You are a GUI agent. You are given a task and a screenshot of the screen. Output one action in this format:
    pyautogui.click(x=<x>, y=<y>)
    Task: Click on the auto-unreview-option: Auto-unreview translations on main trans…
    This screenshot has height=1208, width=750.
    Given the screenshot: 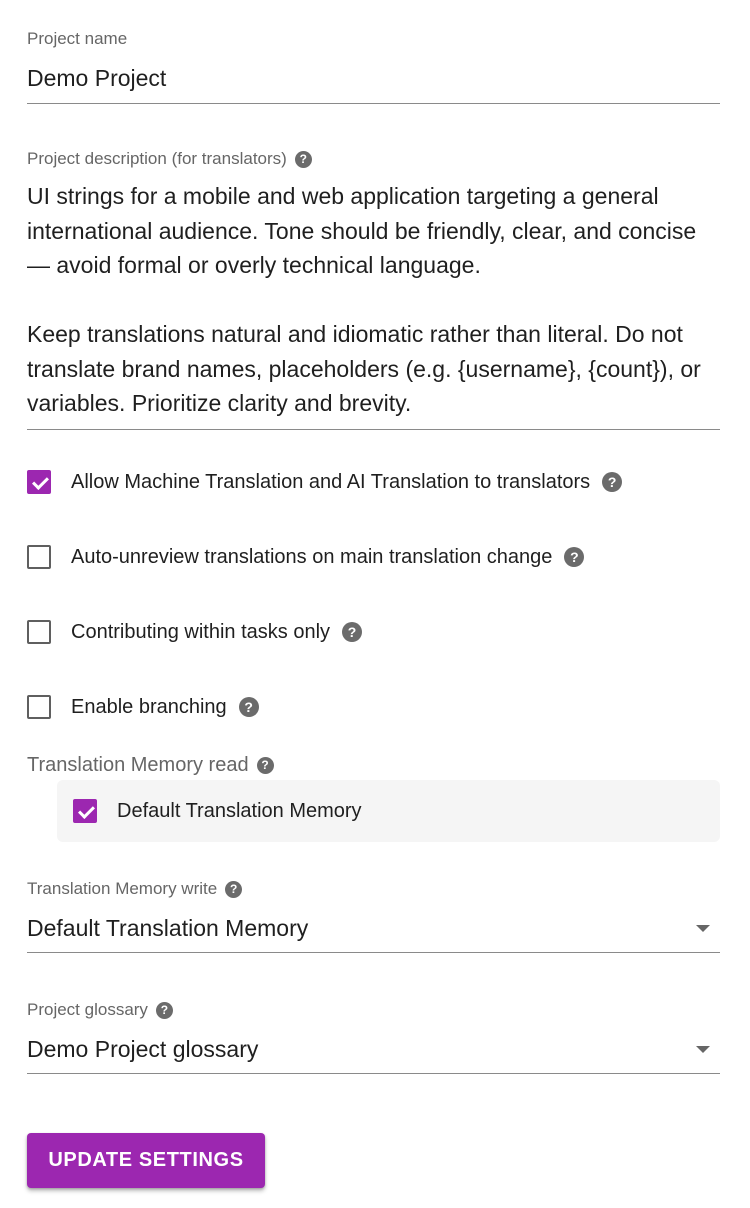 What is the action you would take?
    pyautogui.click(x=306, y=557)
    